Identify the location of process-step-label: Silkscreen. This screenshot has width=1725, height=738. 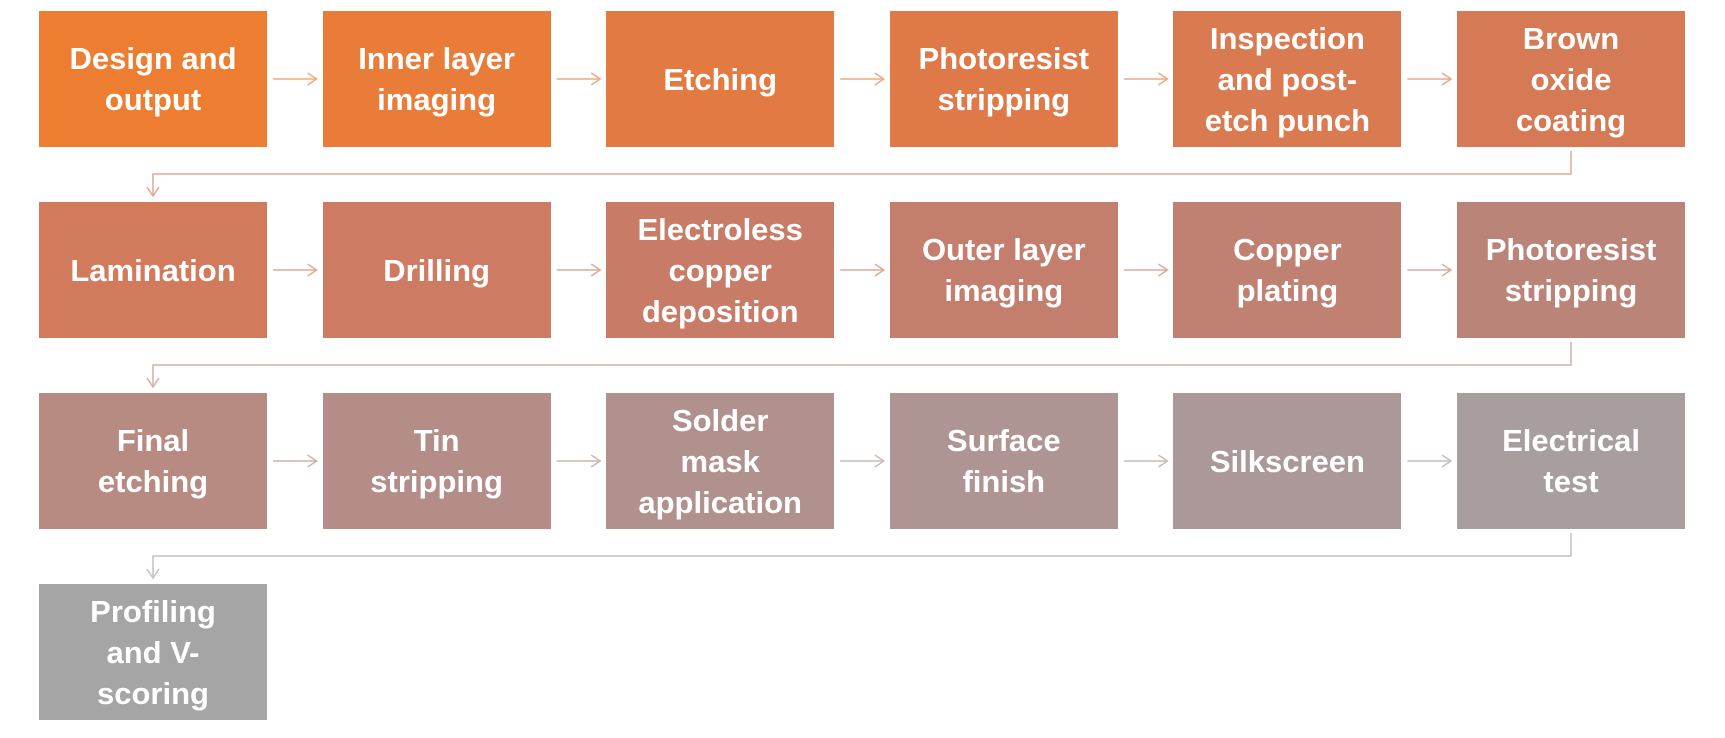
(1287, 461).